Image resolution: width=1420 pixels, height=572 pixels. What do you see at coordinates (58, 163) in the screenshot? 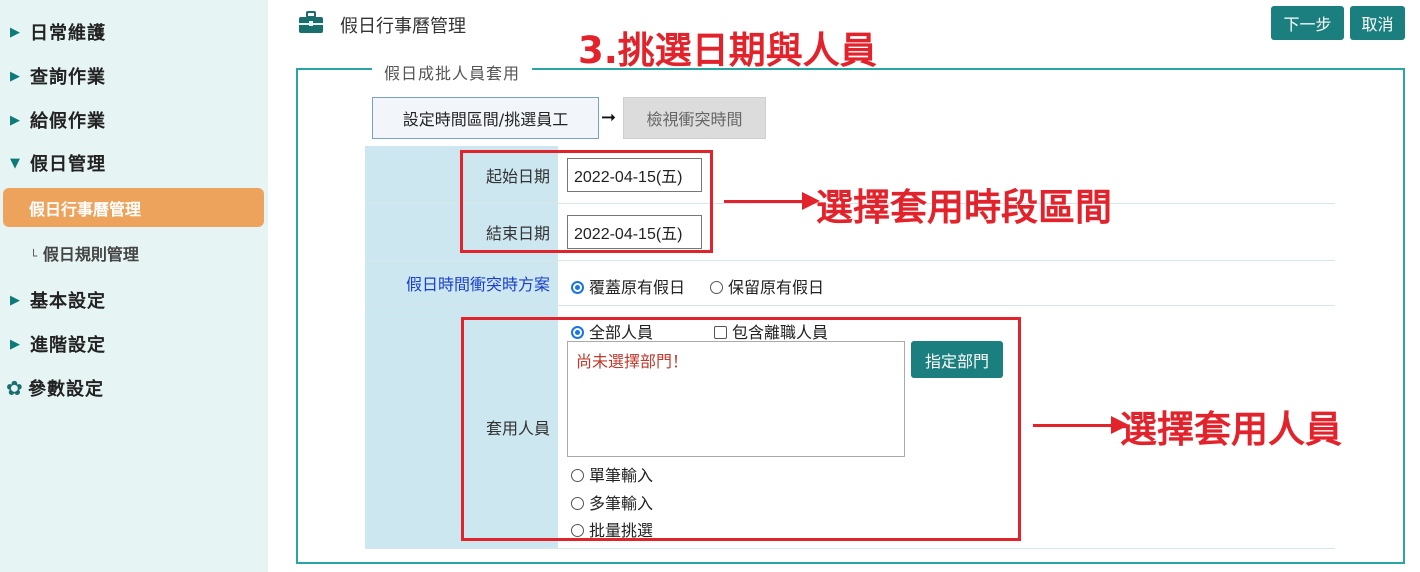
I see `sidebar-item-holiday-management: ▼ 假日管理` at bounding box center [58, 163].